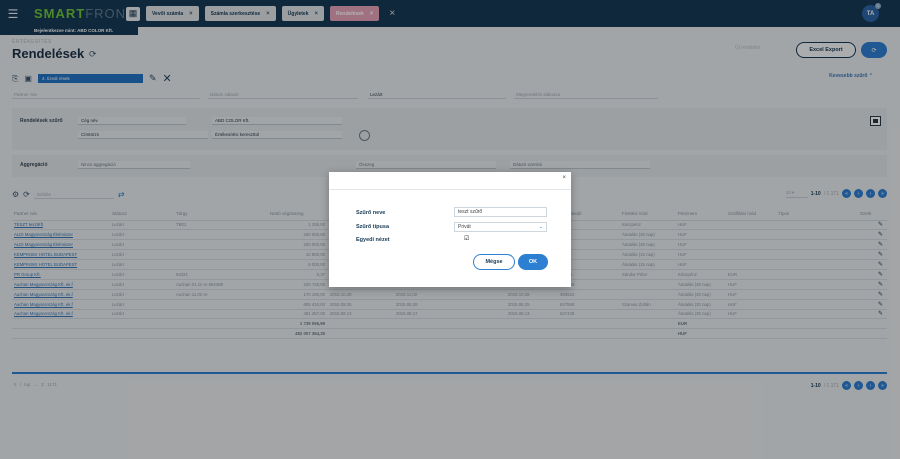 The height and width of the screenshot is (459, 900). What do you see at coordinates (373, 240) in the screenshot?
I see `custom-view-label: Egyedi nézet` at bounding box center [373, 240].